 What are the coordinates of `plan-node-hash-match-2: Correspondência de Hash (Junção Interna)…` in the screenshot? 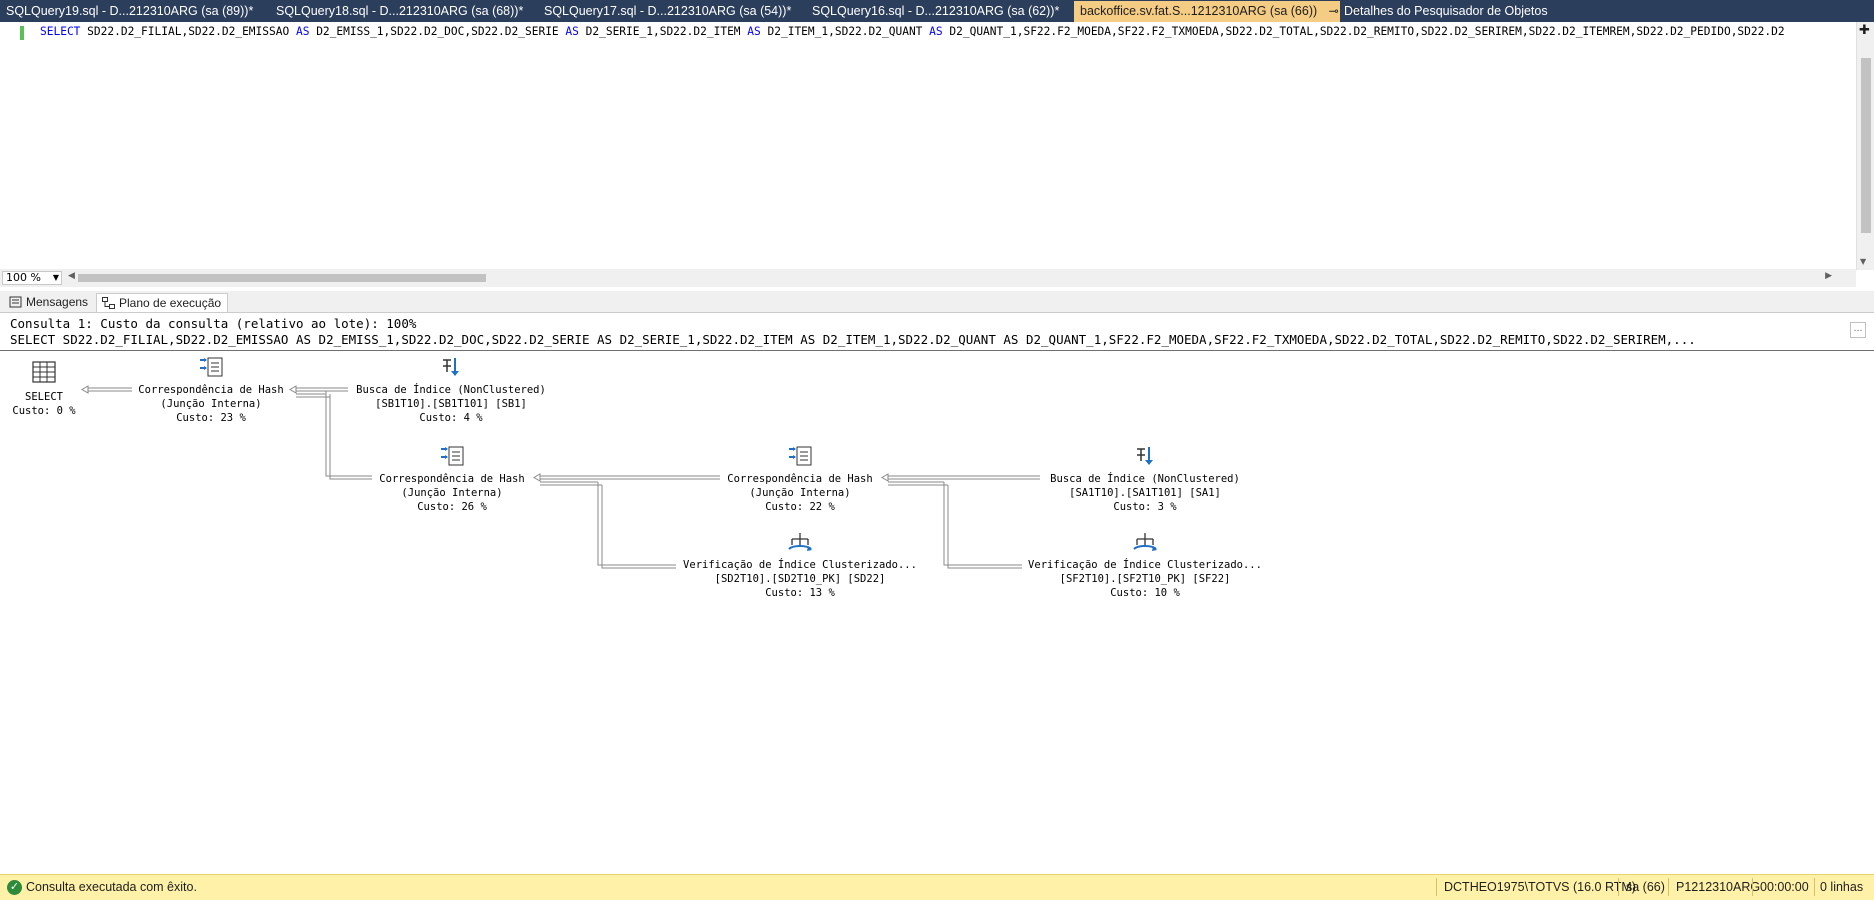 It's located at (452, 479).